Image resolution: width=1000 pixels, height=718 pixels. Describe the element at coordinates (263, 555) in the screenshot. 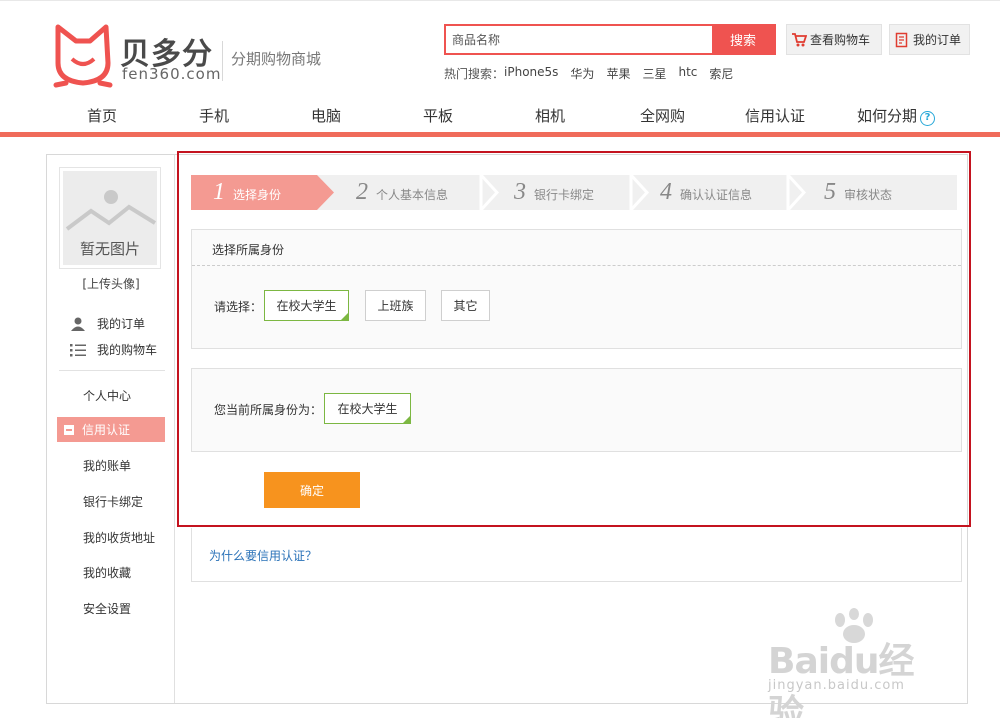

I see `why-credit-link: 为什么要信用认证？` at that location.